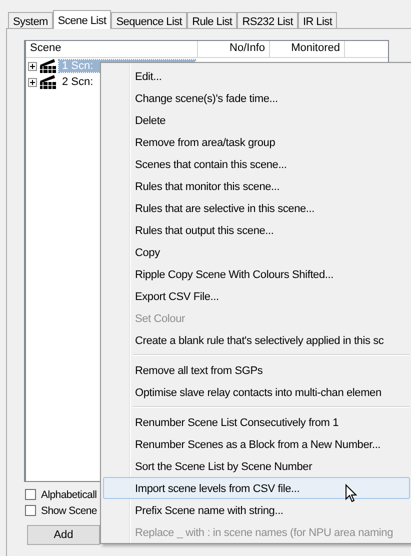  What do you see at coordinates (69, 494) in the screenshot?
I see `checkbox-label: Alphabeticall` at bounding box center [69, 494].